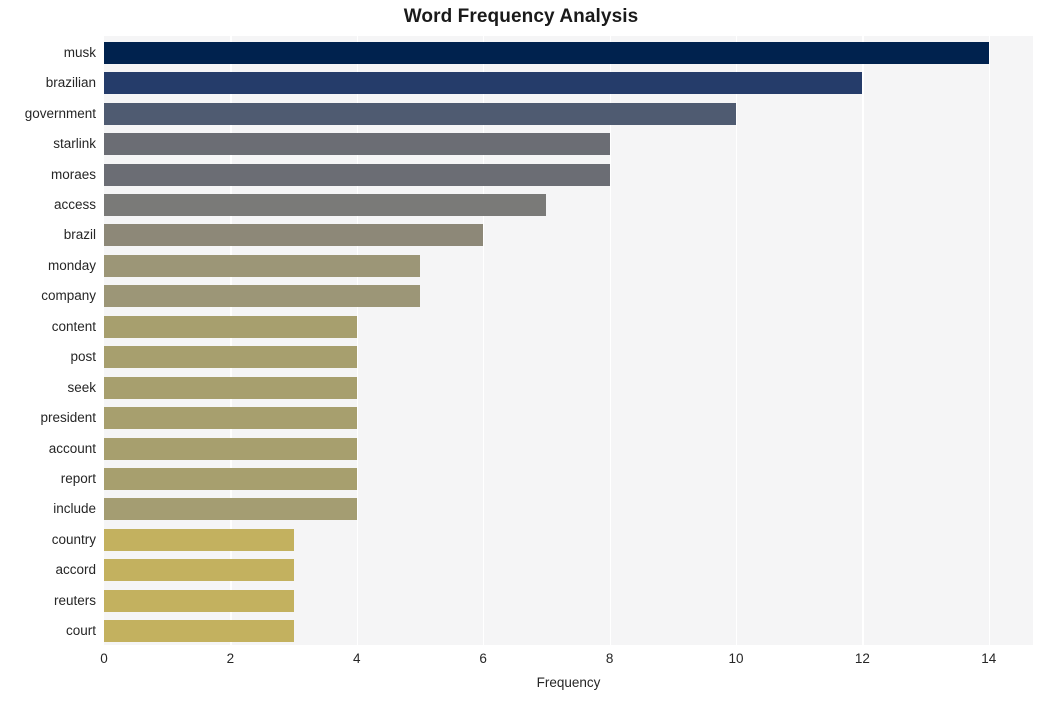  What do you see at coordinates (483, 658) in the screenshot?
I see `x-tick-6: 6` at bounding box center [483, 658].